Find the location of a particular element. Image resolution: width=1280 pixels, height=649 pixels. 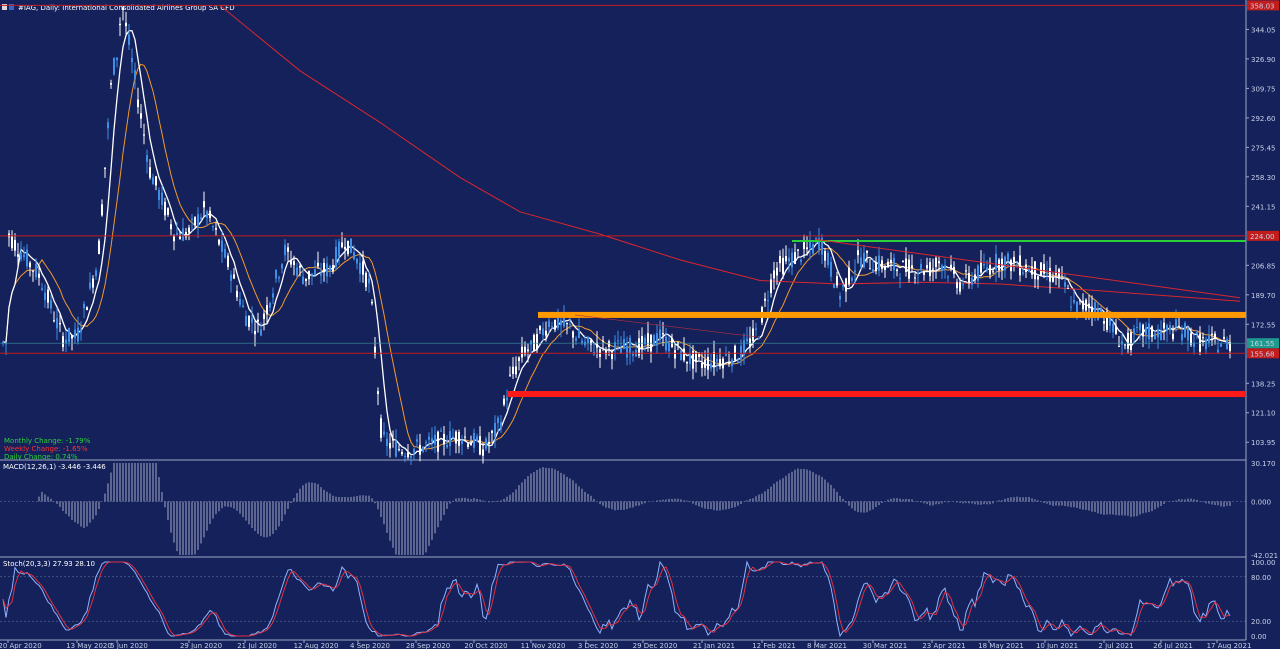

time-tick-label: 28 Sep 2020 is located at coordinates (428, 645).